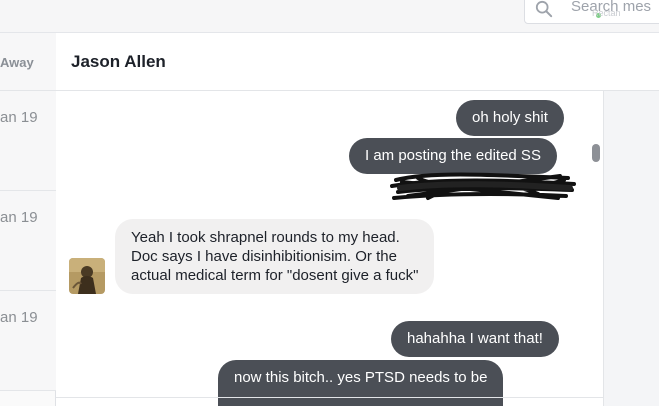 The image size is (659, 406). I want to click on overlay-tag: Rectan, so click(606, 13).